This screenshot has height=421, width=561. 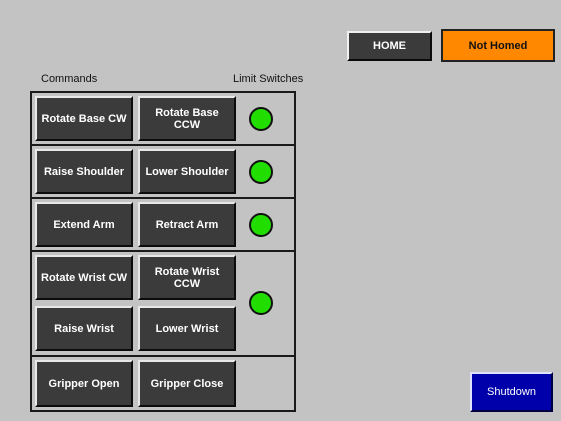 I want to click on rotate-base-ccw-button: Rotate Base CCW, so click(x=187, y=118).